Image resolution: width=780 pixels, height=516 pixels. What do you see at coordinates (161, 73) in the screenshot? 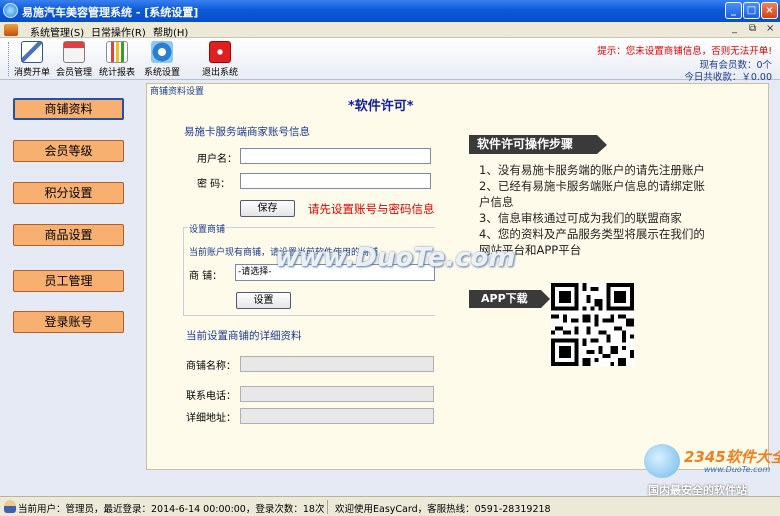
I see `toolbar-settings-label: 系统设置` at bounding box center [161, 73].